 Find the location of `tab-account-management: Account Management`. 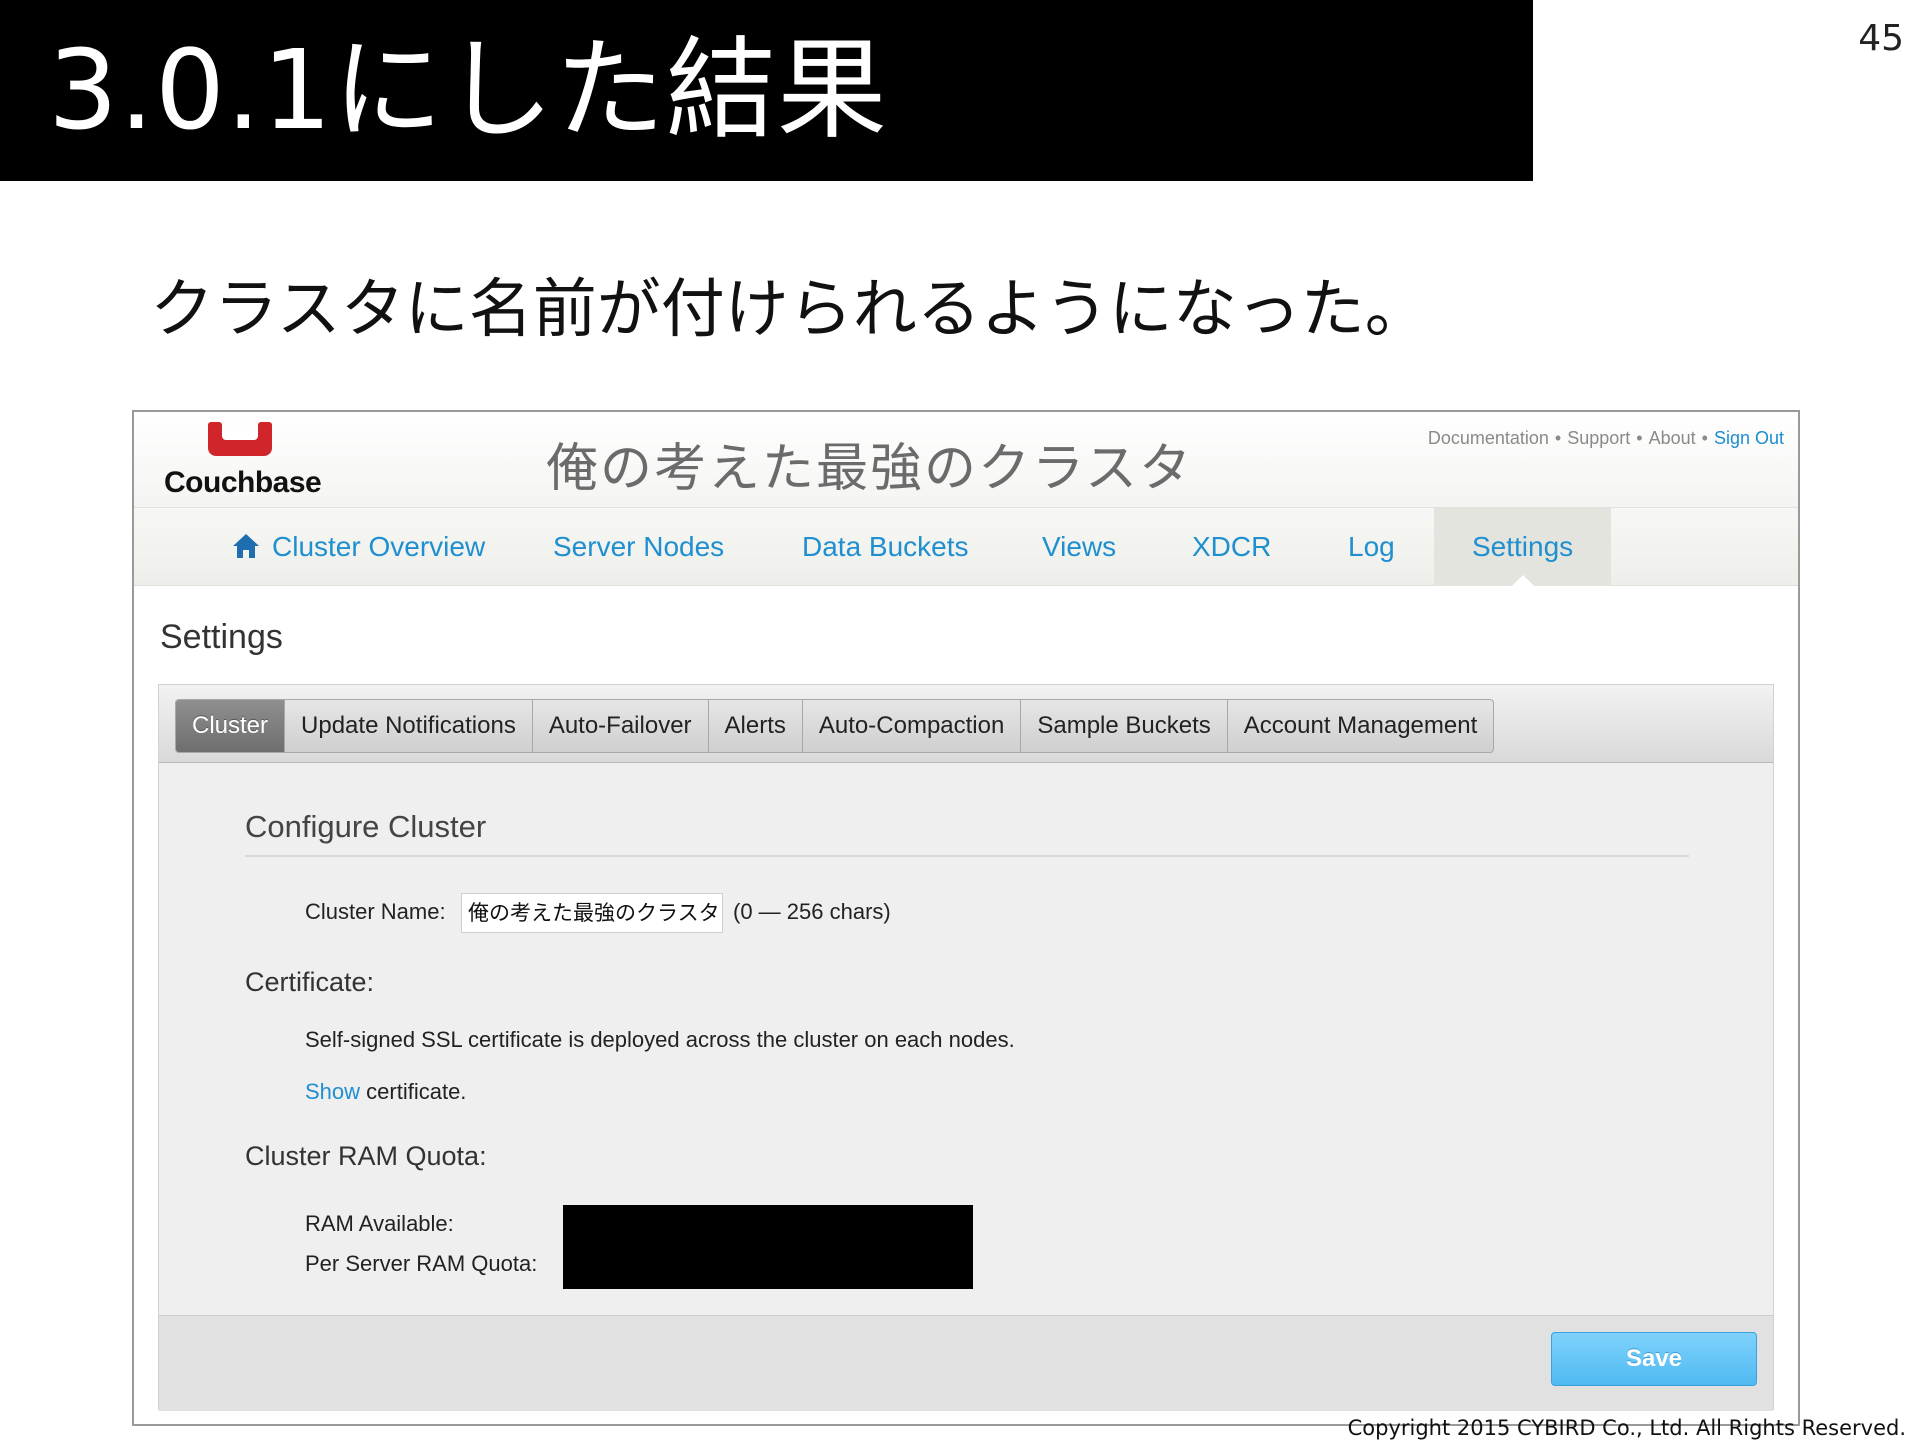

tab-account-management: Account Management is located at coordinates (1360, 726).